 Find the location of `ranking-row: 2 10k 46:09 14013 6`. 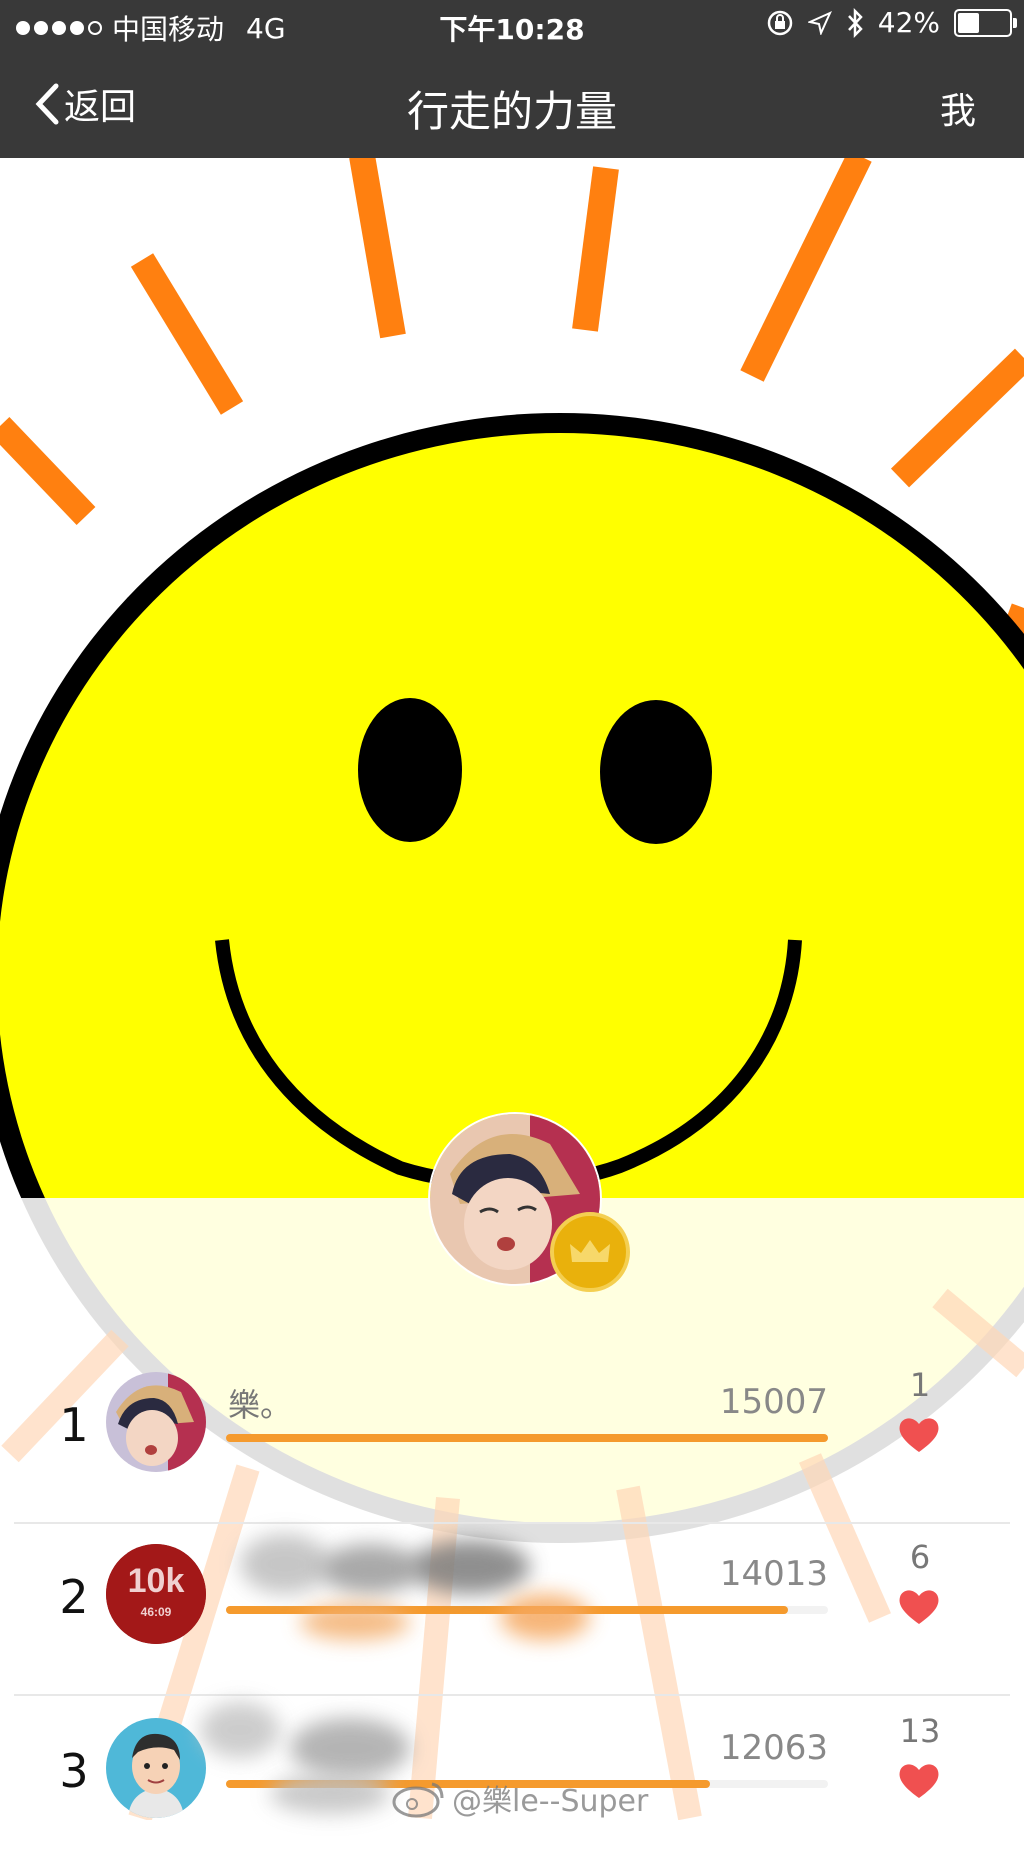

ranking-row: 2 10k 46:09 14013 6 is located at coordinates (512, 1610).